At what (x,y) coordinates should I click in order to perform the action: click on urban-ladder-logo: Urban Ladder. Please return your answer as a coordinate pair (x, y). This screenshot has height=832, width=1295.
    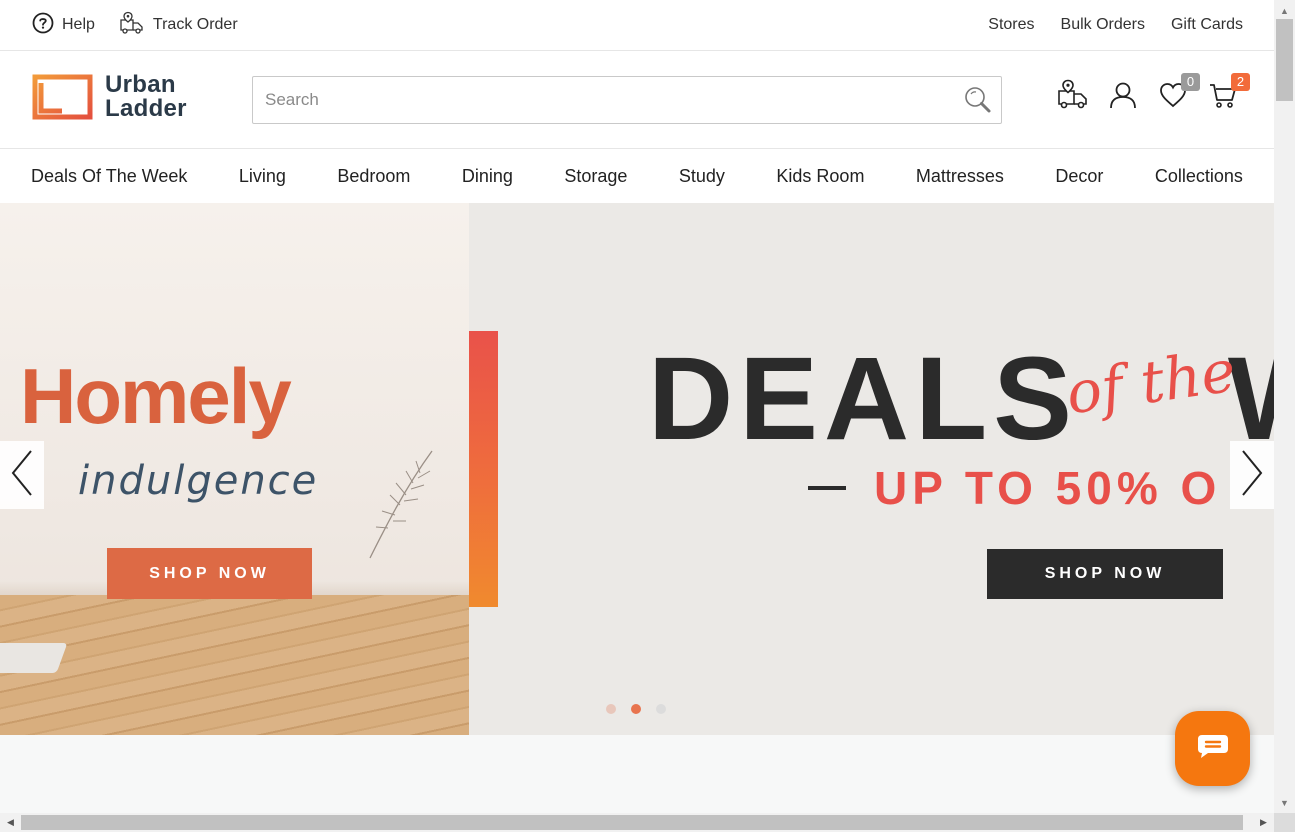
    Looking at the image, I should click on (109, 97).